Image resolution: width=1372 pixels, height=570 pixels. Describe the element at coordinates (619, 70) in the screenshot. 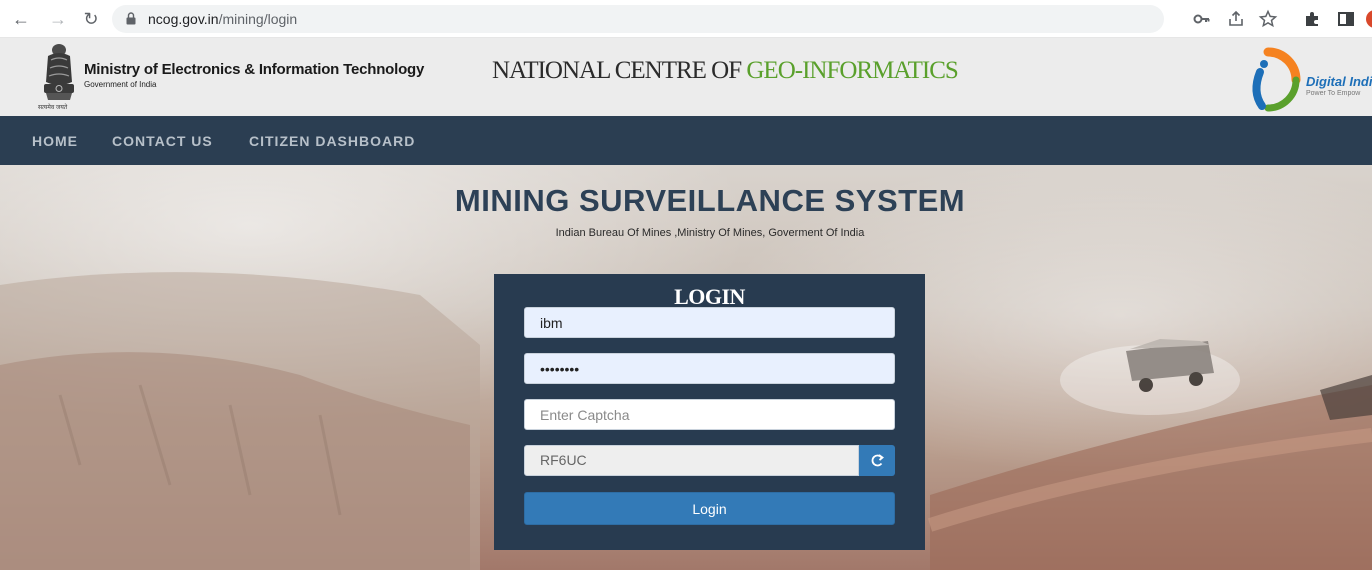

I see `ncog-title-main: NATIONAL CENTRE OF` at that location.